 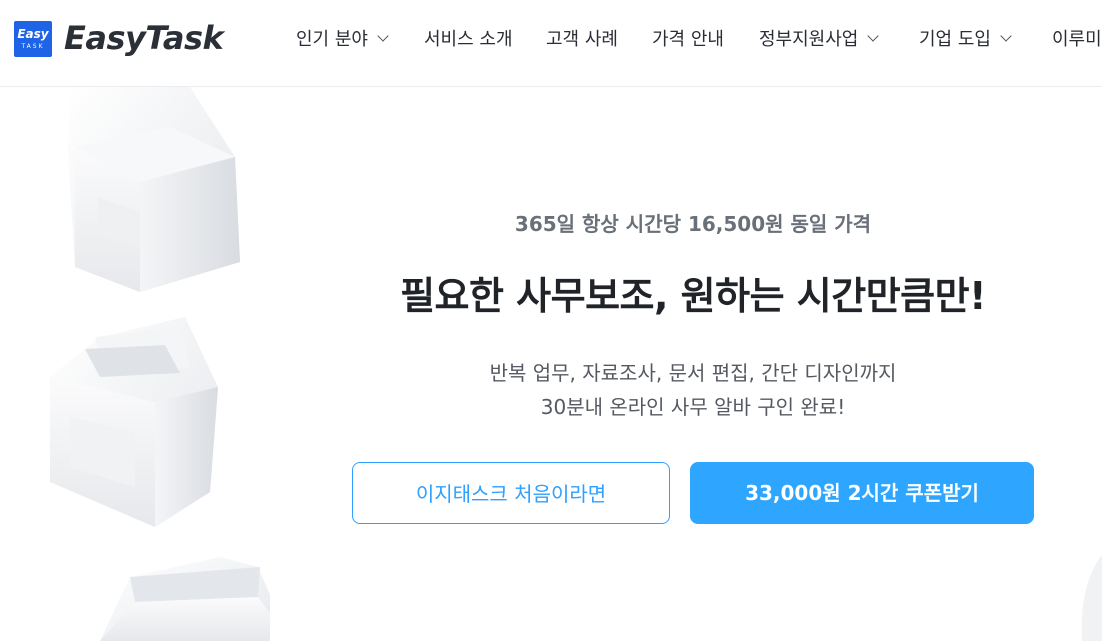 I want to click on nav-item-pricing: 가격 안내, so click(x=688, y=40).